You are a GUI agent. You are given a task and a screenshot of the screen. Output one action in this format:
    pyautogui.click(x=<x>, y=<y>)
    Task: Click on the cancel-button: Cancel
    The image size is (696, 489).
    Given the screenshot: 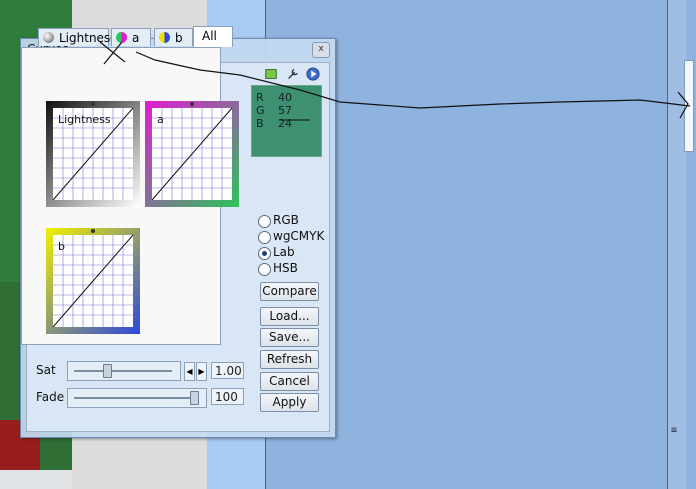 What is the action you would take?
    pyautogui.click(x=289, y=381)
    